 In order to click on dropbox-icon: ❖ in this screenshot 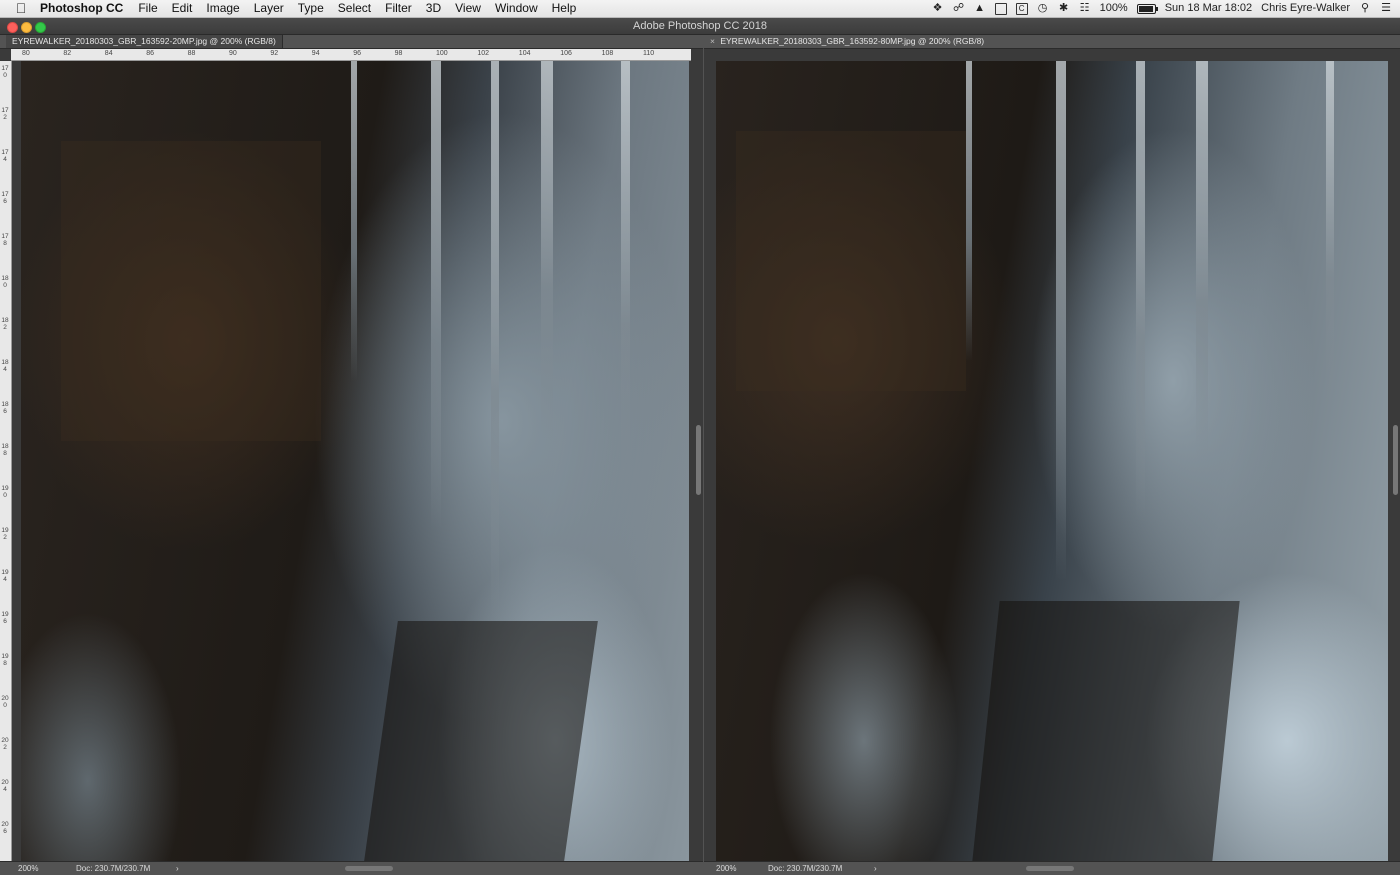, I will do `click(938, 8)`.